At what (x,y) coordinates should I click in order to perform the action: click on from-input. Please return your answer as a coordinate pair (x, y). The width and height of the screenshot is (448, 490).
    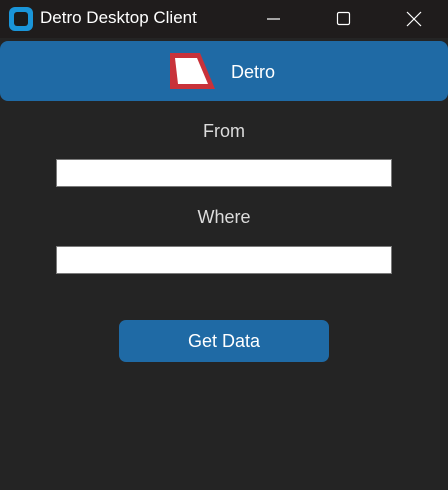
    Looking at the image, I should click on (224, 173).